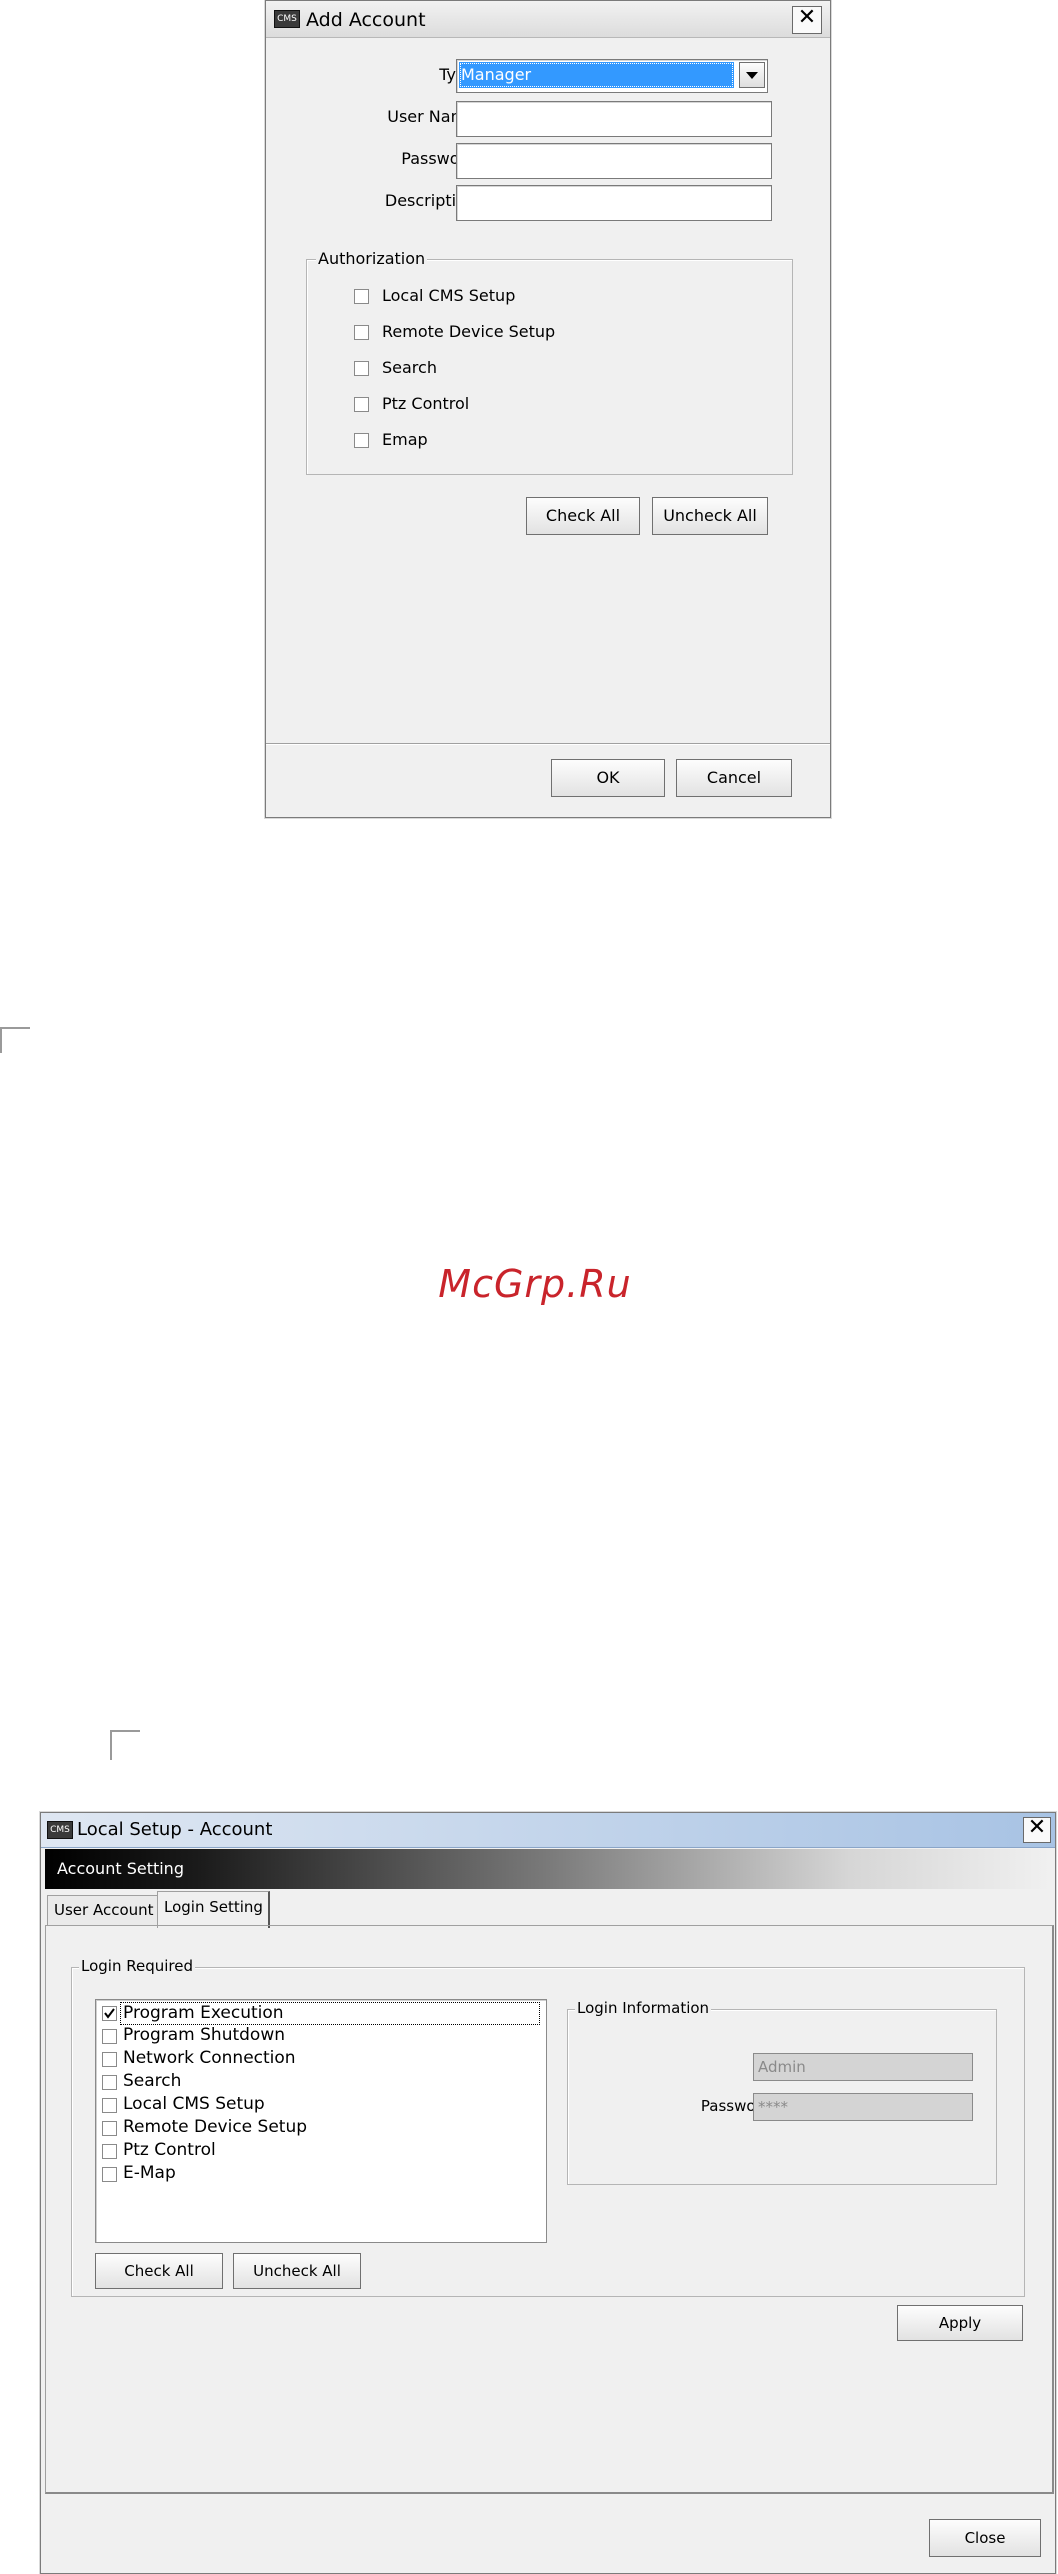 This screenshot has width=1058, height=2574. I want to click on list-item: E-Map, so click(320, 2174).